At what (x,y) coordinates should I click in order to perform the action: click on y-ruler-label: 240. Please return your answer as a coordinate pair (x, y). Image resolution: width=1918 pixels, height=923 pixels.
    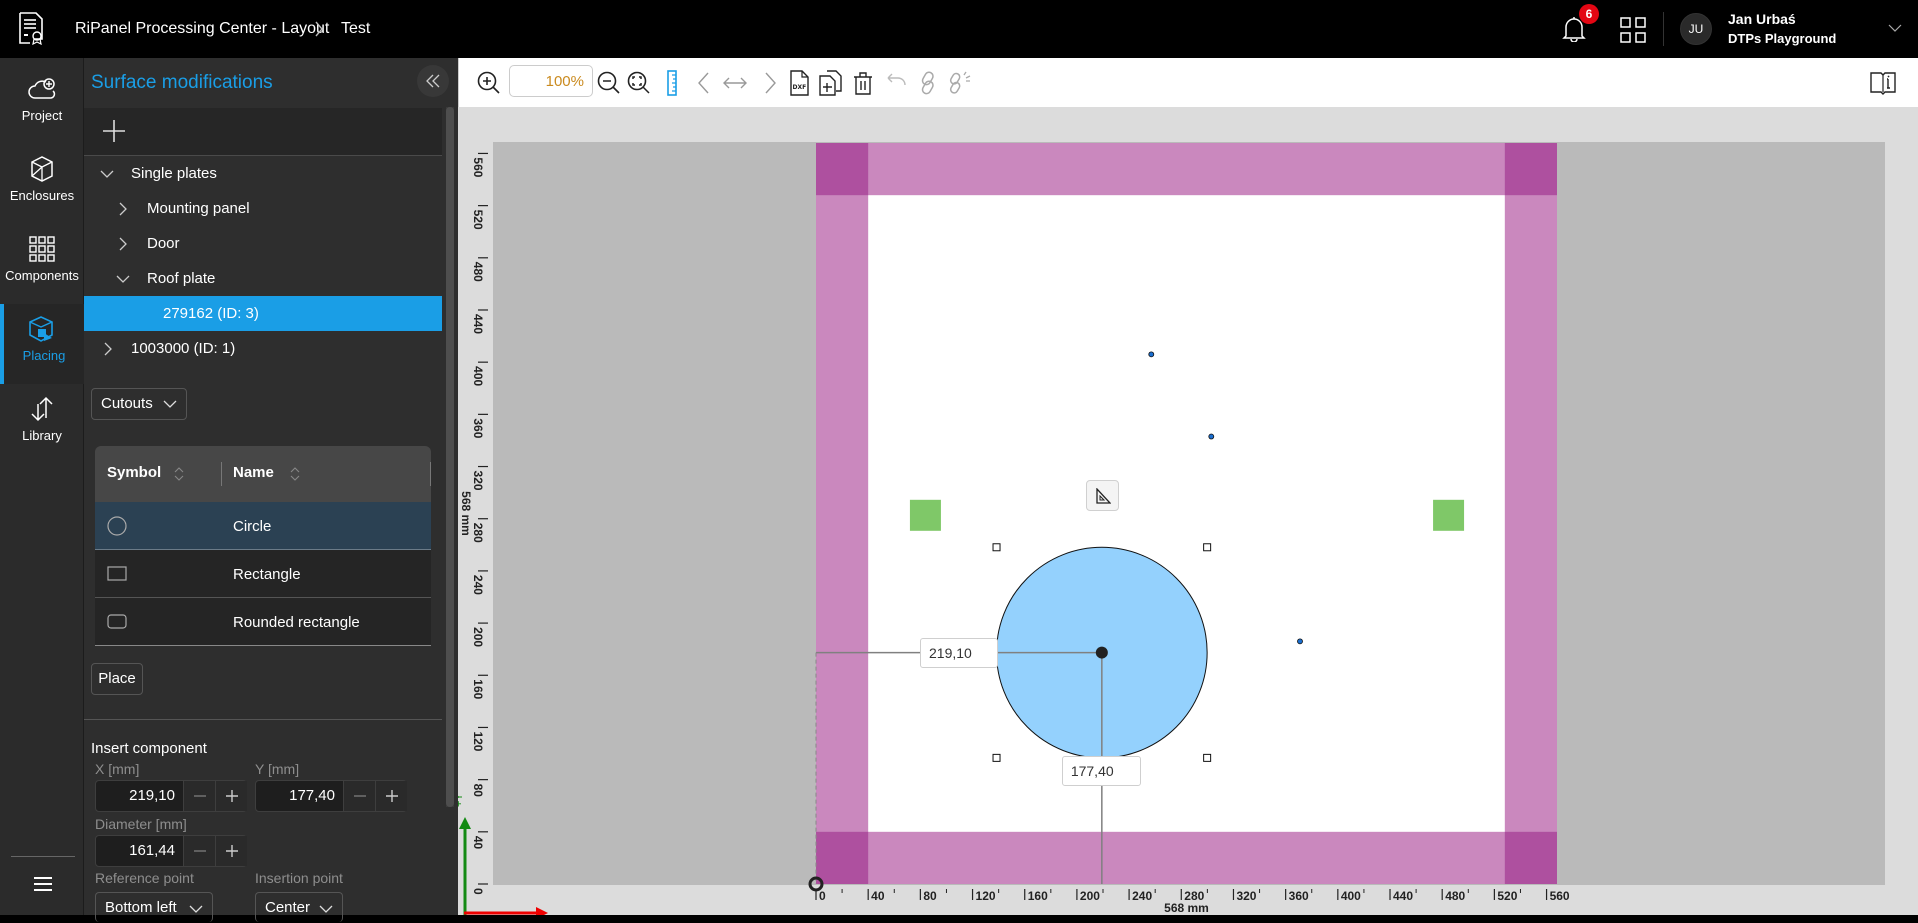
    Looking at the image, I should click on (478, 585).